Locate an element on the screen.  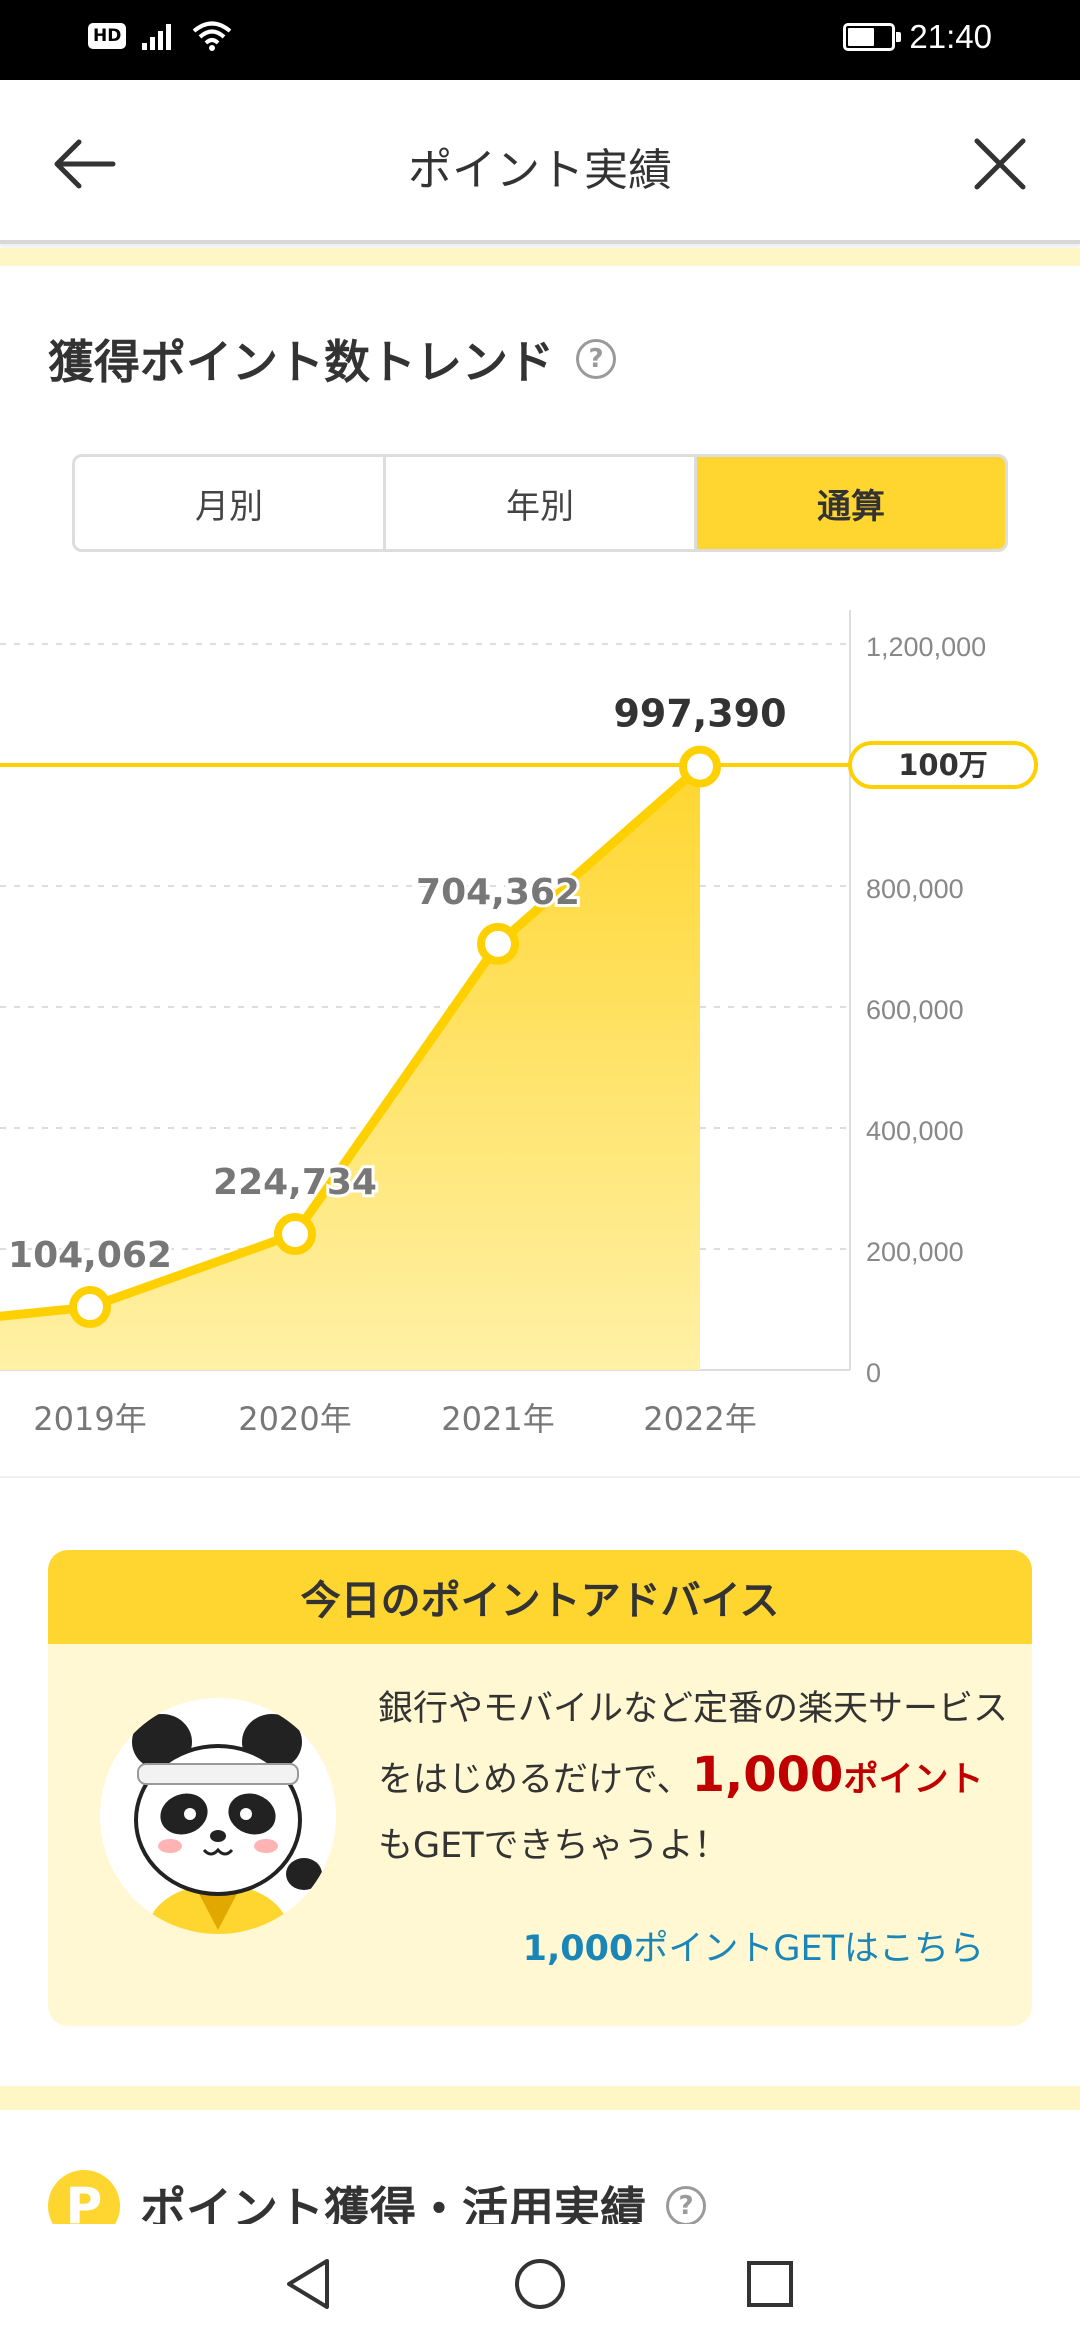
advice-highlight-unit: ポイント is located at coordinates (913, 1780).